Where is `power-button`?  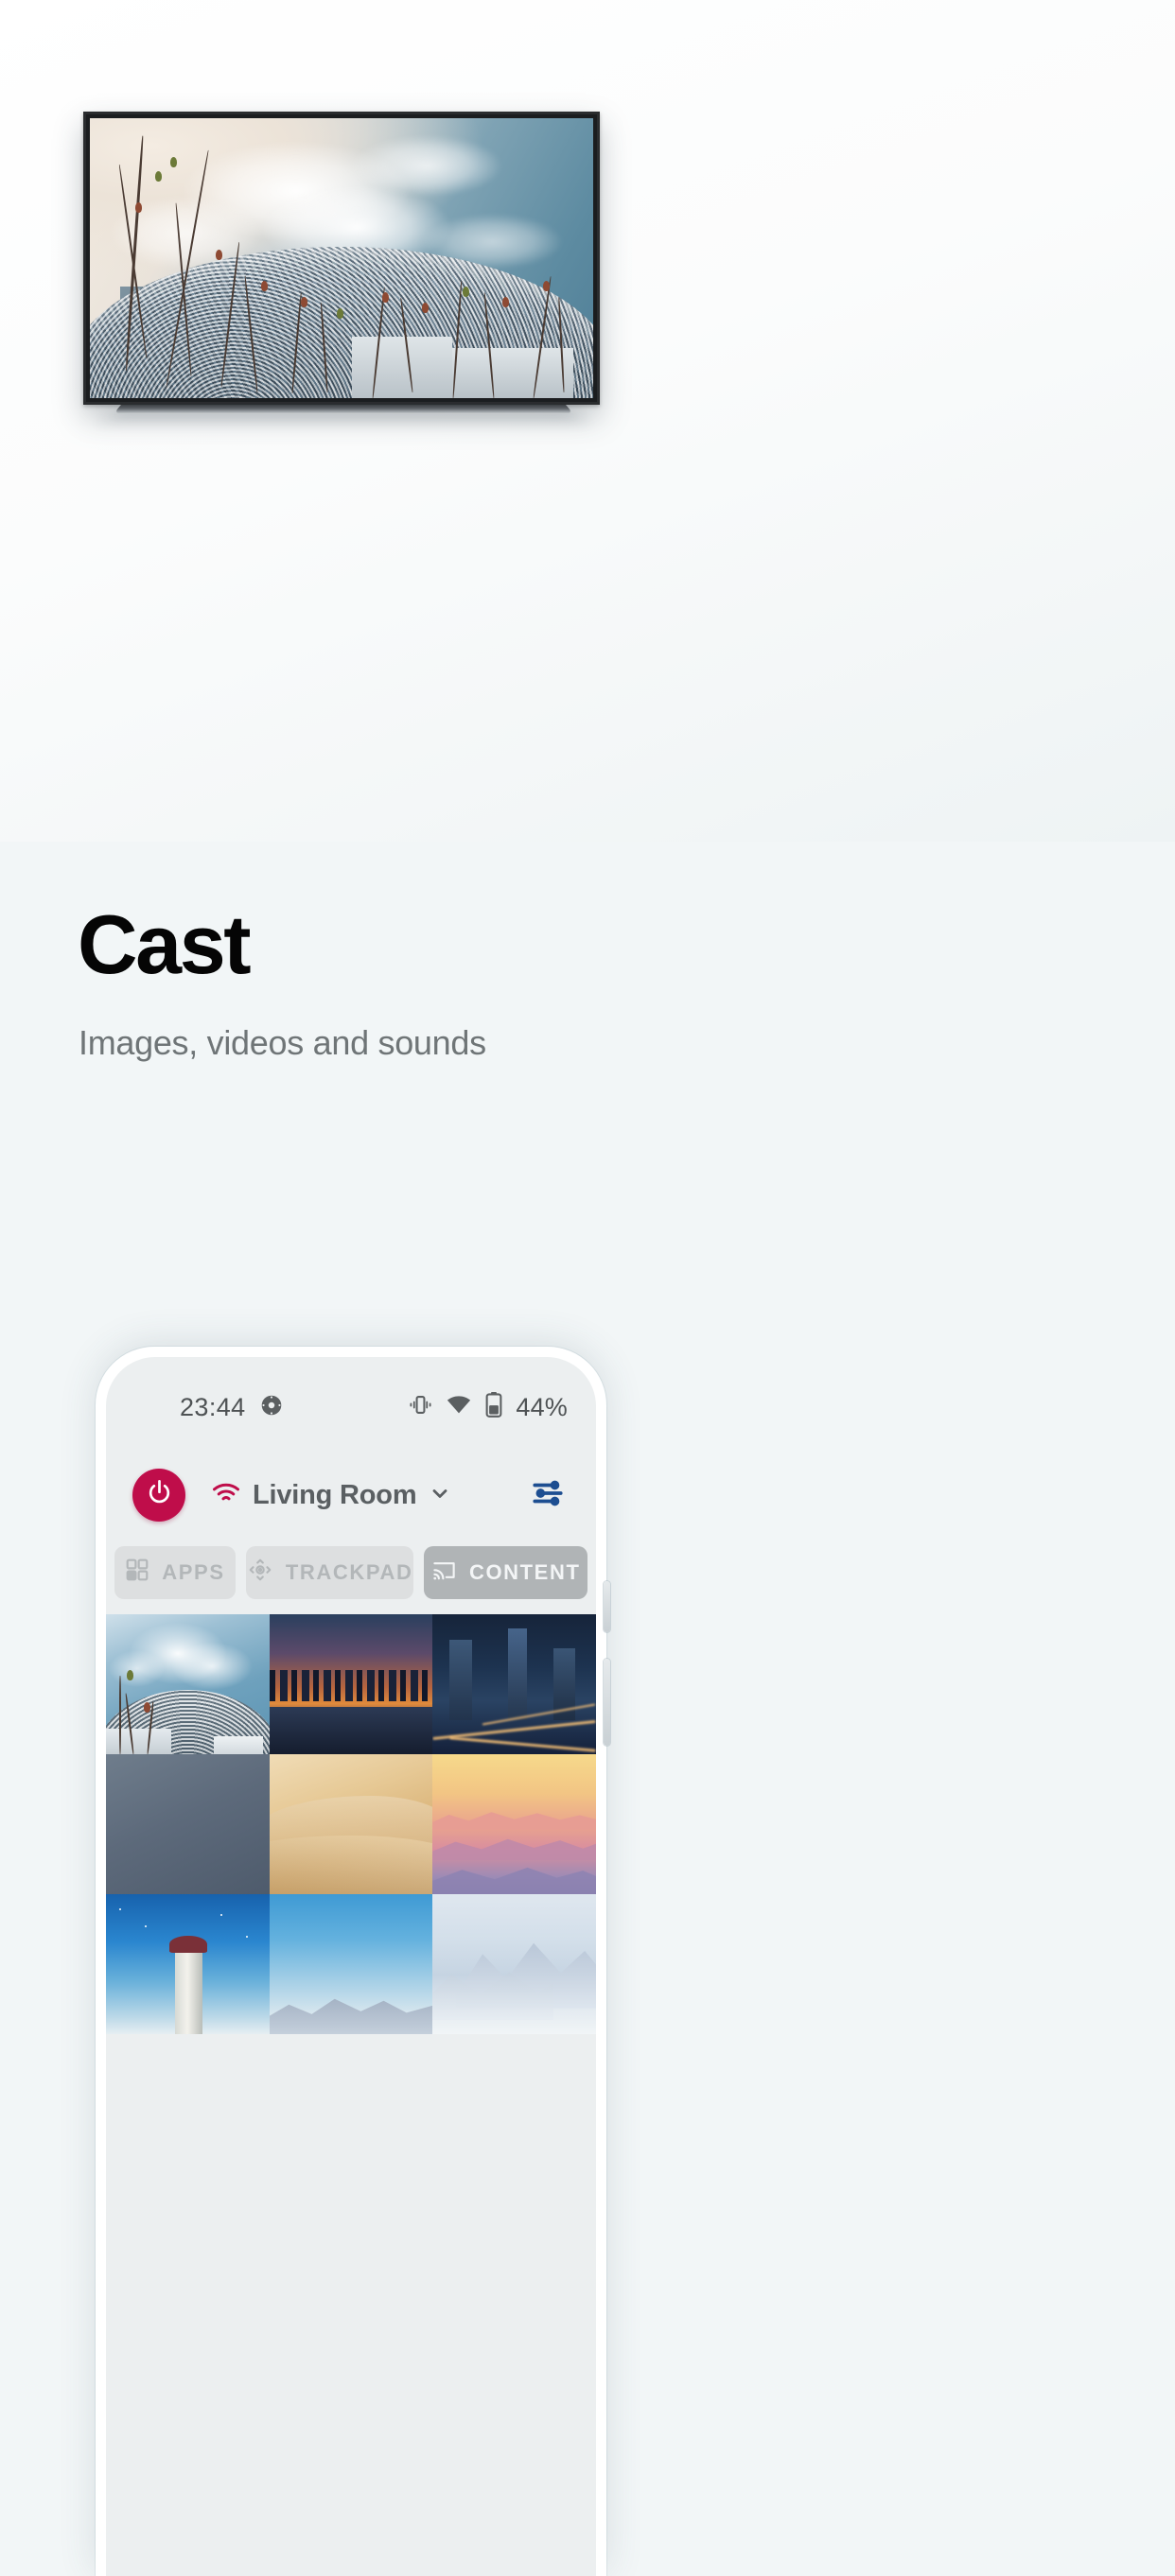
power-button is located at coordinates (158, 1495).